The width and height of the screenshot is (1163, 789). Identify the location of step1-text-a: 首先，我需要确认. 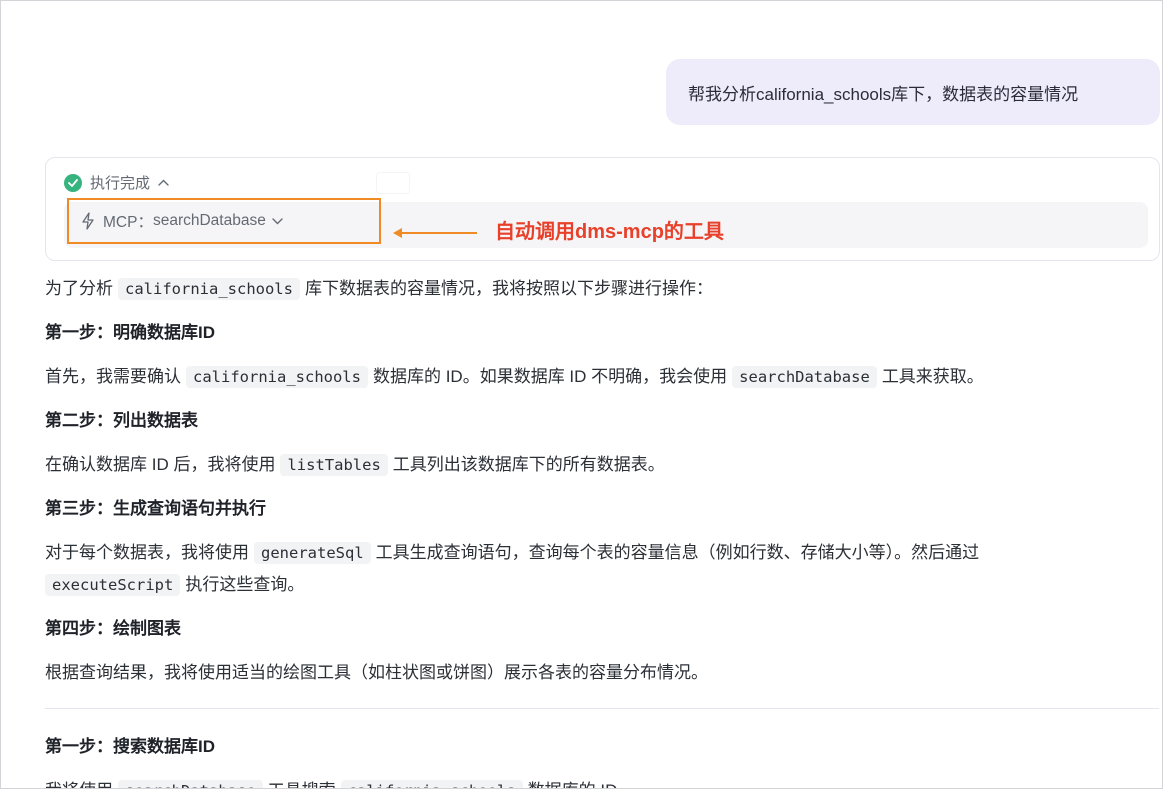
(113, 376).